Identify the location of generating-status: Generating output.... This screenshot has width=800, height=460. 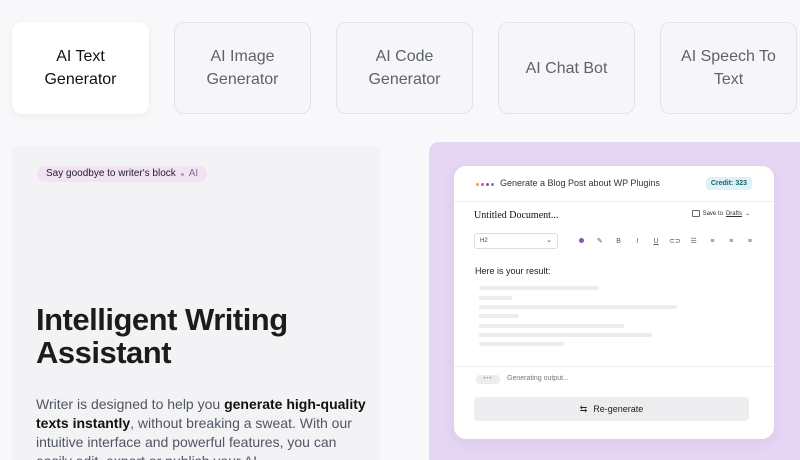
(538, 378).